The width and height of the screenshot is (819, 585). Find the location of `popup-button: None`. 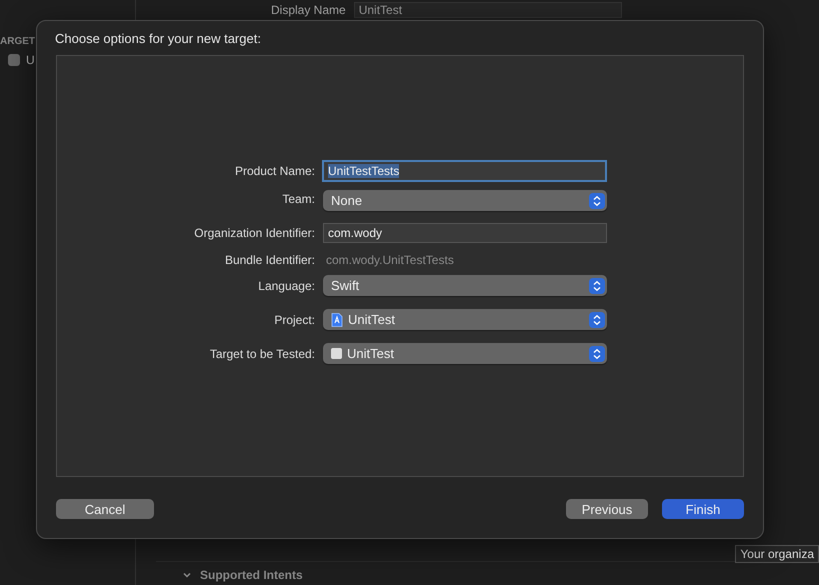

popup-button: None is located at coordinates (465, 200).